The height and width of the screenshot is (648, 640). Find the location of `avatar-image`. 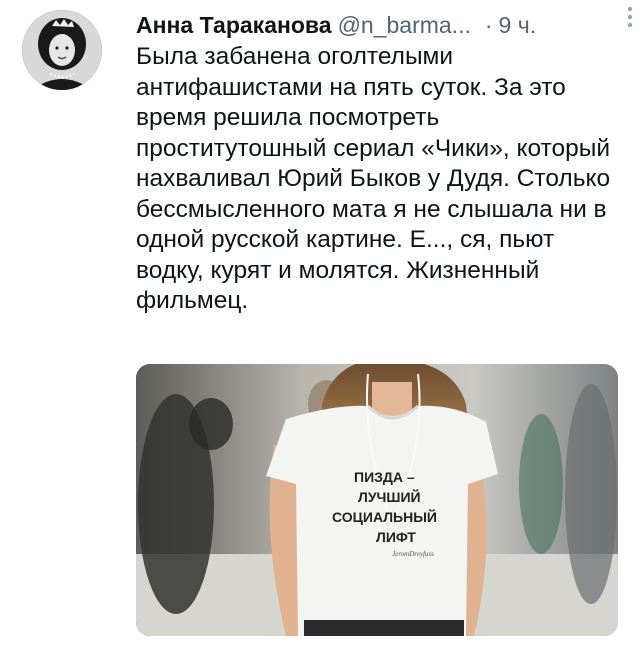

avatar-image is located at coordinates (62, 50).